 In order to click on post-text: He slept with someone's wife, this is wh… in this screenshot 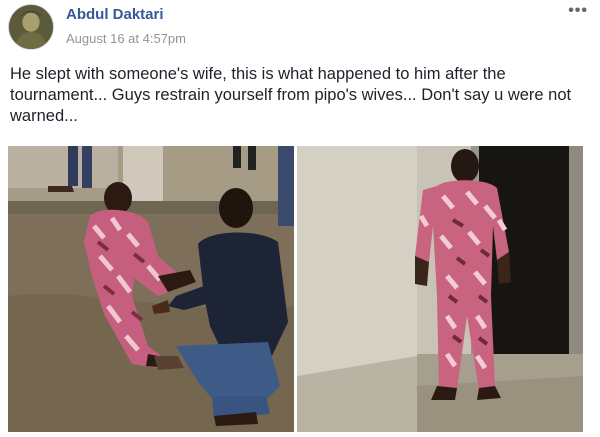, I will do `click(291, 95)`.